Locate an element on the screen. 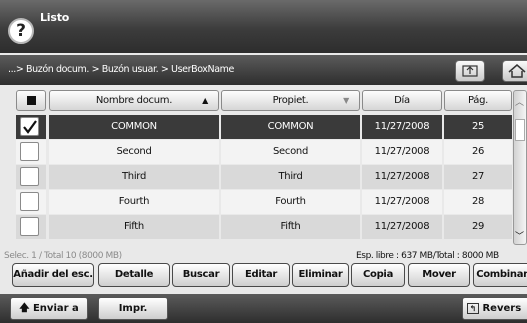 This screenshot has width=527, height=323. reverse-icon: ↰ is located at coordinates (473, 308).